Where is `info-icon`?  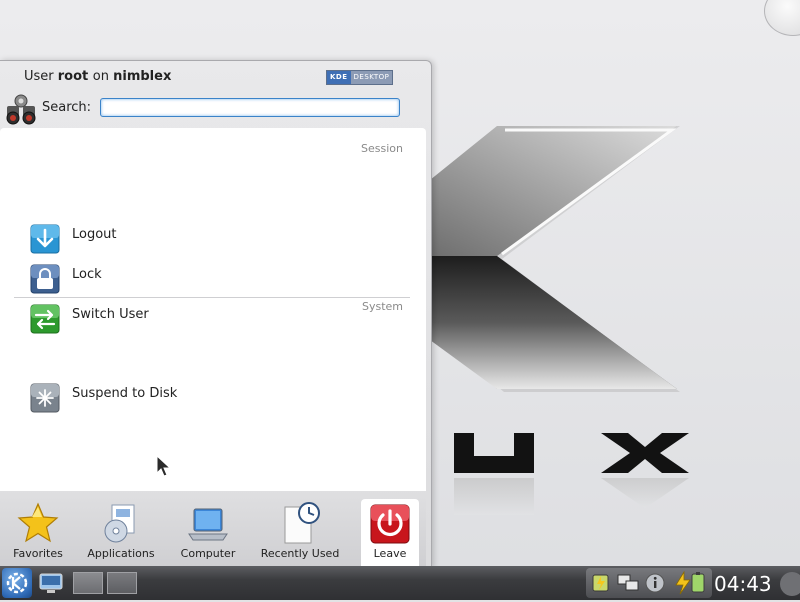
info-icon is located at coordinates (655, 583).